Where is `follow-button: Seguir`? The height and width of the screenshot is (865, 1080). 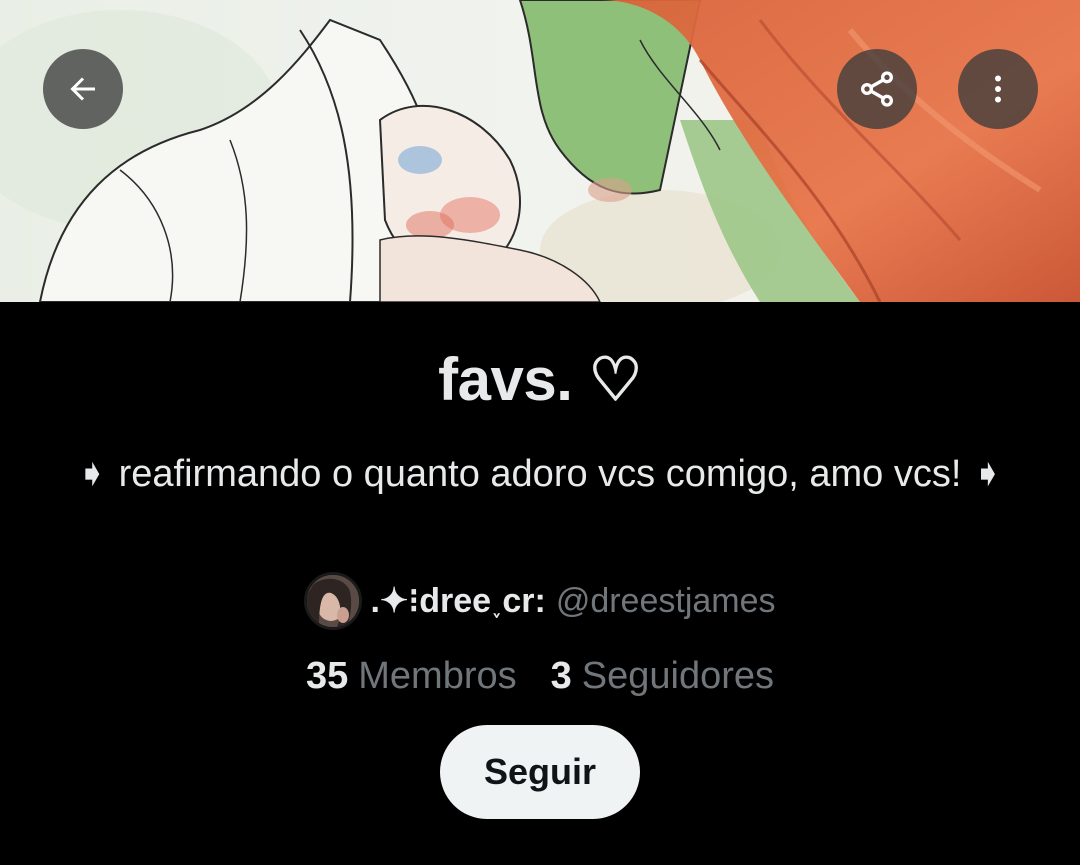 follow-button: Seguir is located at coordinates (540, 772).